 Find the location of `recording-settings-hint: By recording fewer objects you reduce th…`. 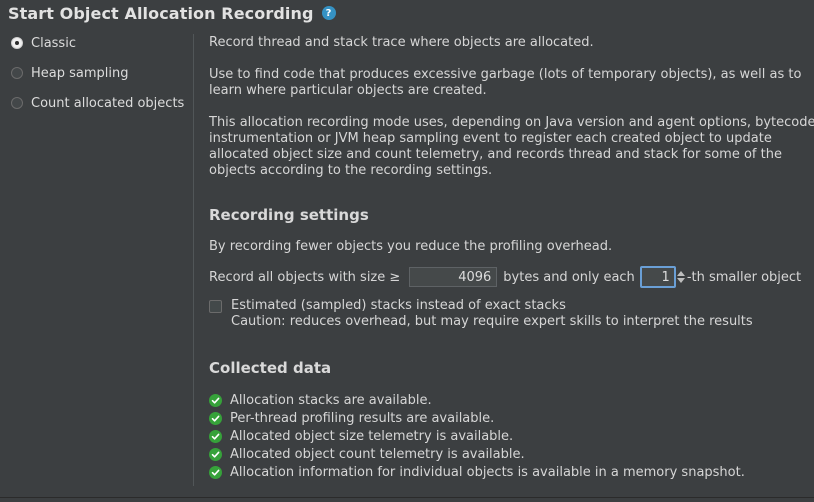

recording-settings-hint: By recording fewer objects you reduce th… is located at coordinates (411, 246).